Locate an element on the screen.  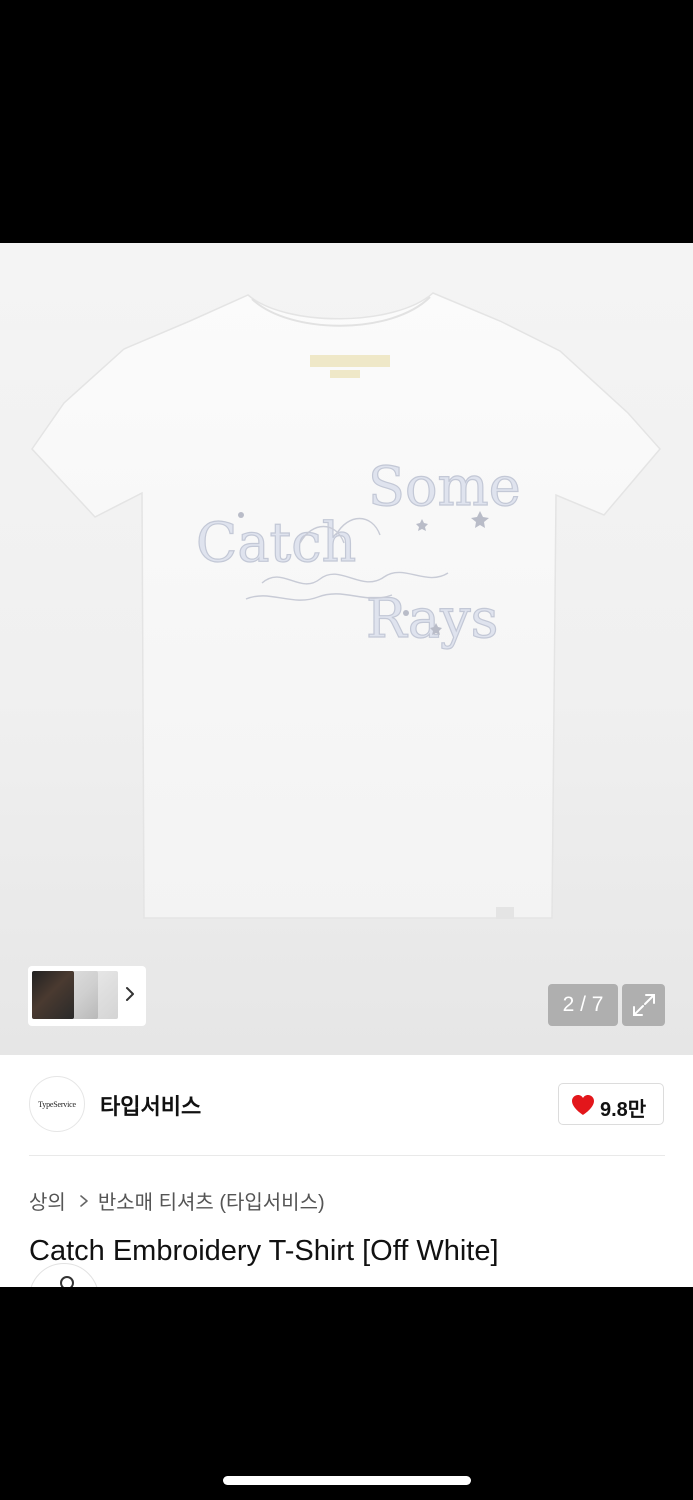
breadcrumb-item-category: 상의 is located at coordinates (47, 1200).